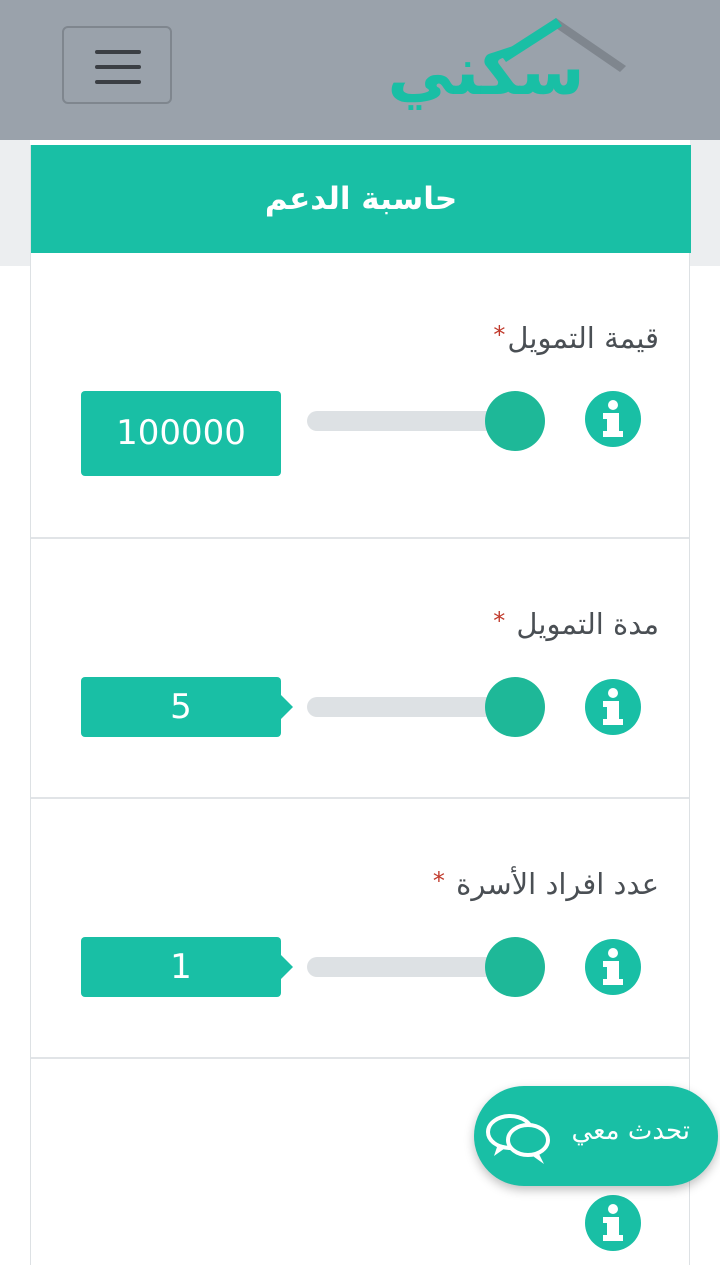 This screenshot has width=720, height=1277. I want to click on chat-label: تحدث معي, so click(630, 1131).